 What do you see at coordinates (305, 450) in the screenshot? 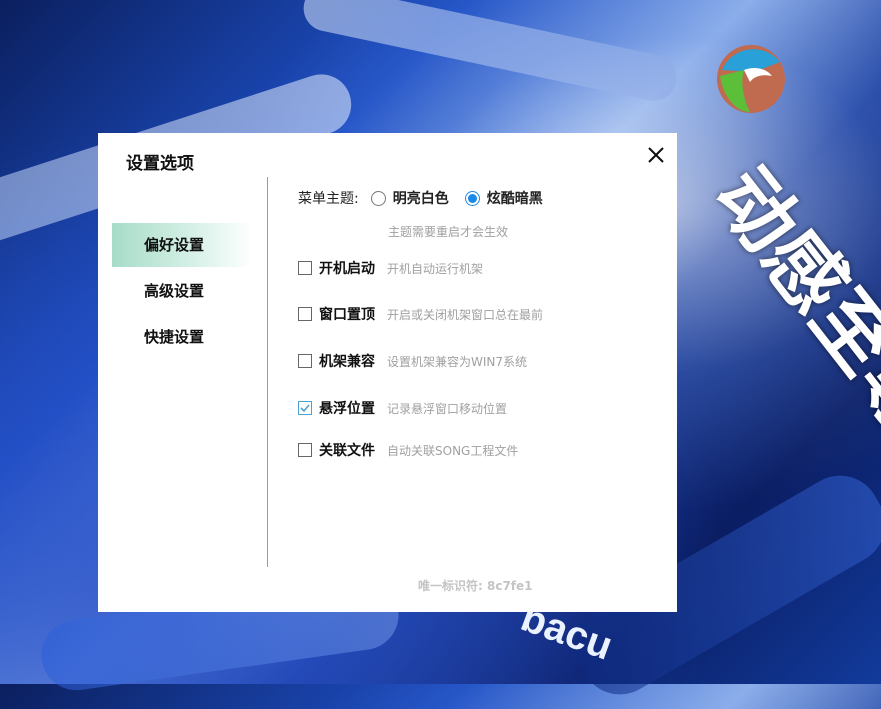
I see `checkbox-file-association` at bounding box center [305, 450].